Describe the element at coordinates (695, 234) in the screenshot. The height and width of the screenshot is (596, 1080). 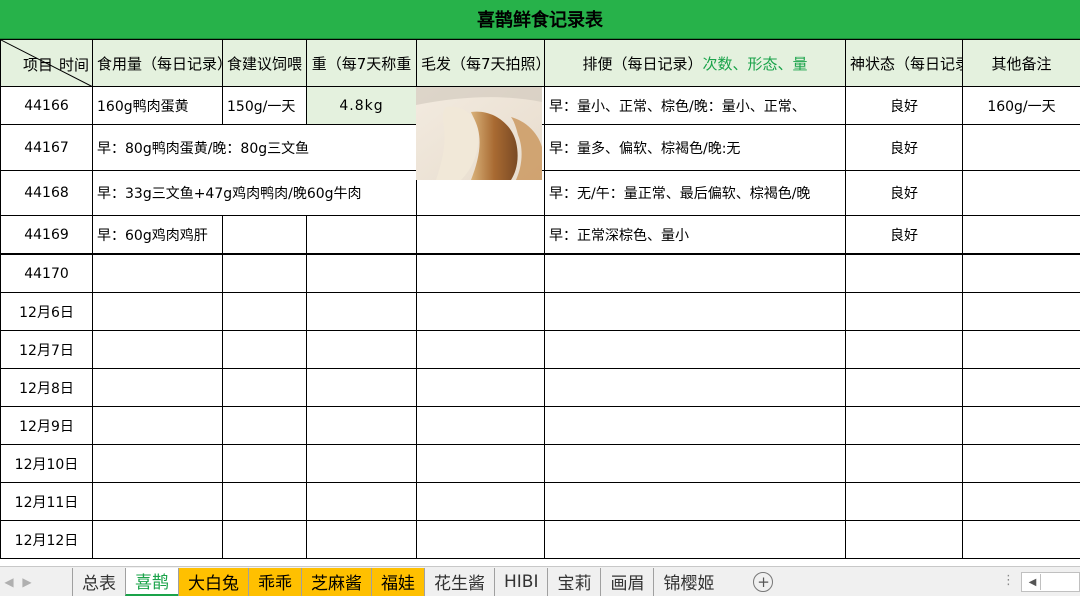
I see `cell-stool: 早：正常深棕色、量小` at that location.